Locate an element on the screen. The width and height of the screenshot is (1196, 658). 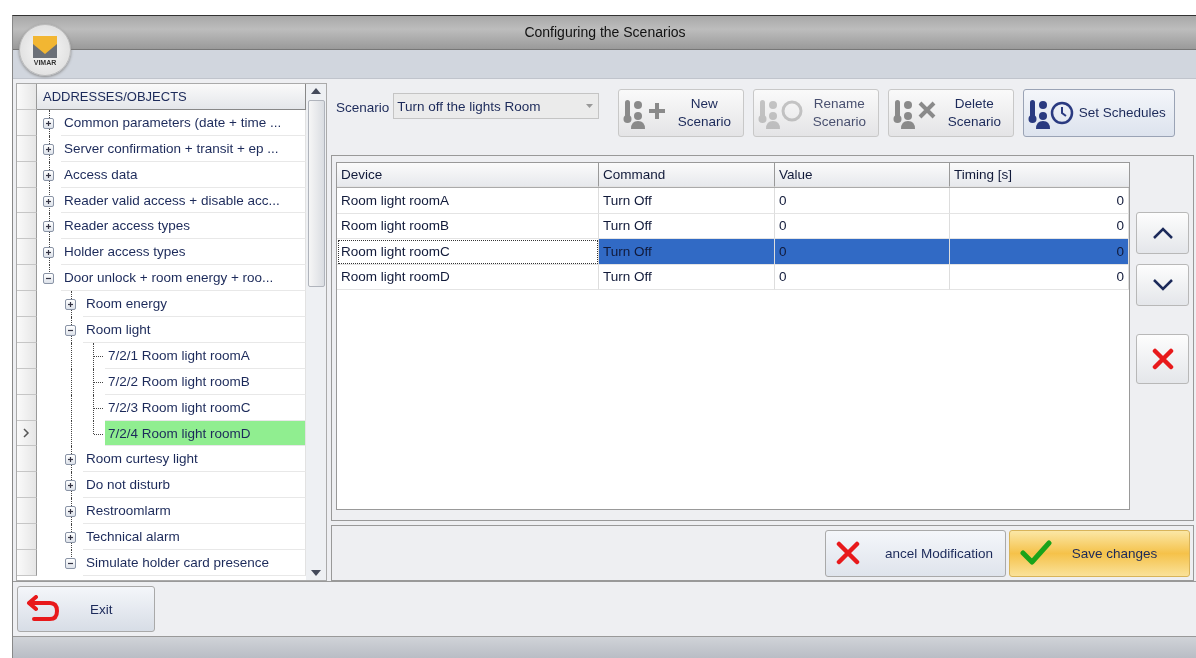
tree-item: Room light is located at coordinates (194, 330).